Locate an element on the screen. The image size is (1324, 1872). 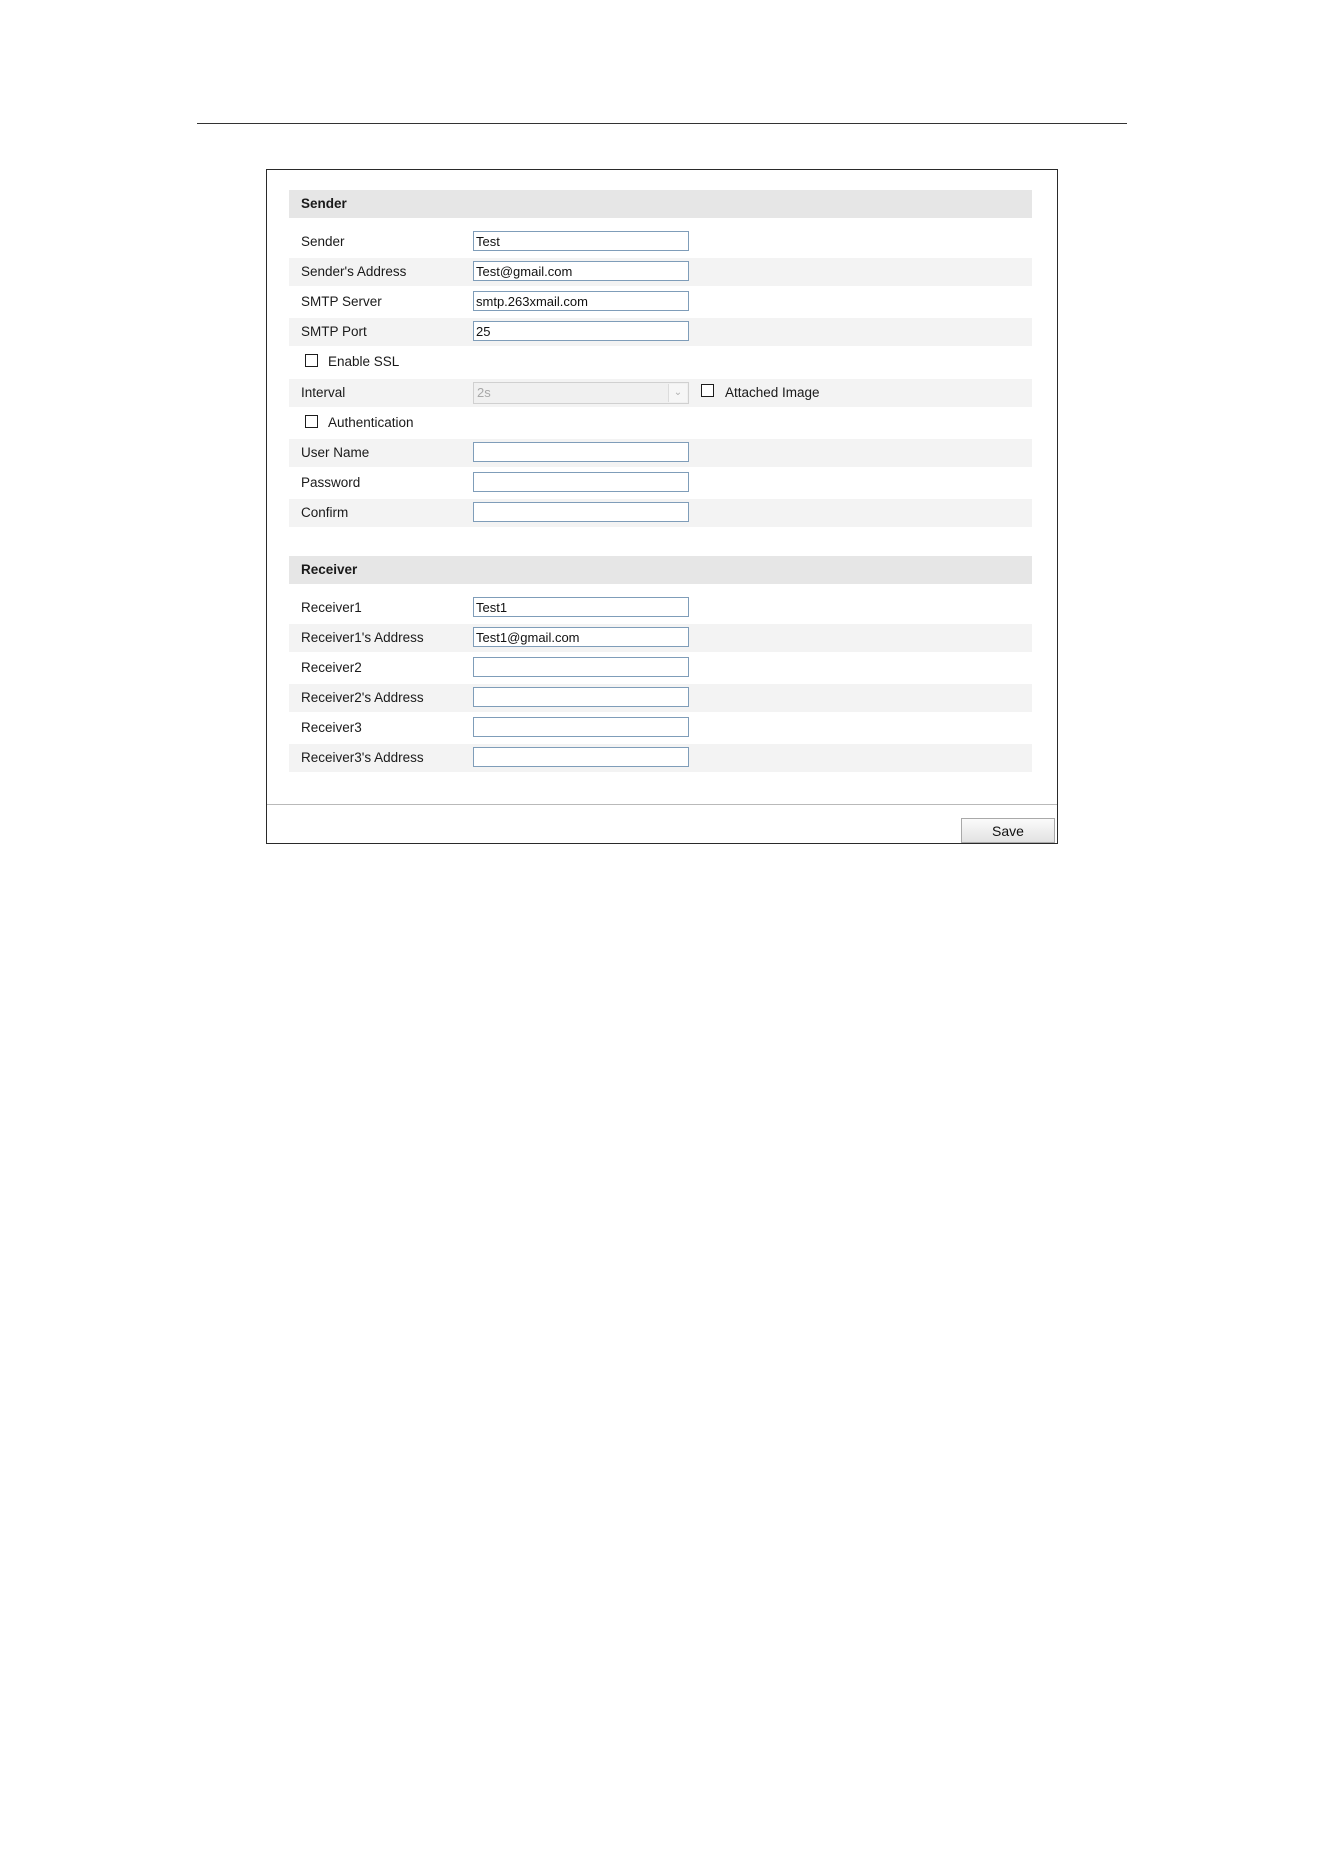
receiver3-input is located at coordinates (581, 727).